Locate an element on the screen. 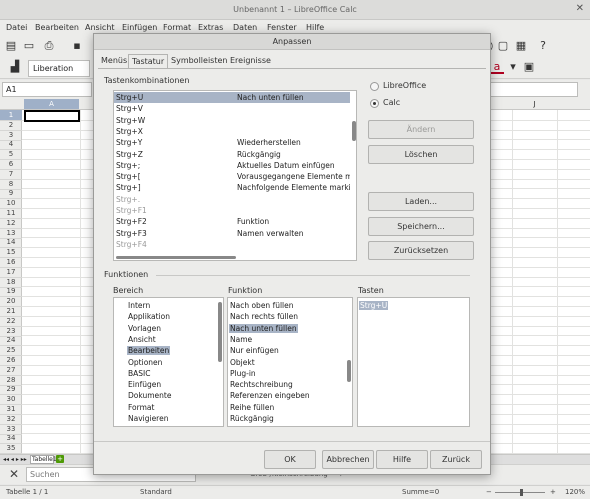 The image size is (590, 499). close-icon: ✕ is located at coordinates (580, 8).